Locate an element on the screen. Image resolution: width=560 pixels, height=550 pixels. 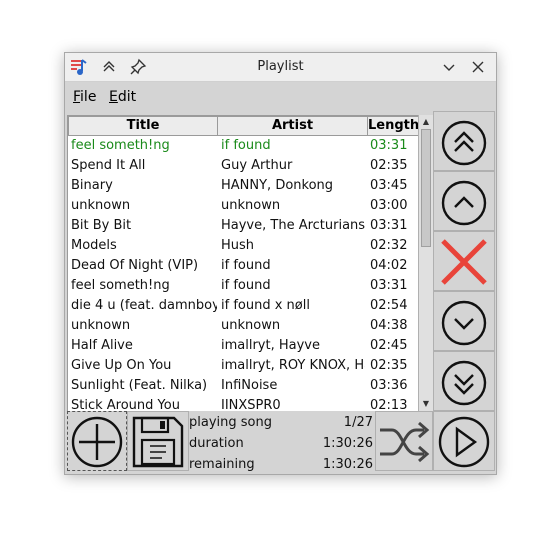
track-length: 04:02 is located at coordinates (389, 265).